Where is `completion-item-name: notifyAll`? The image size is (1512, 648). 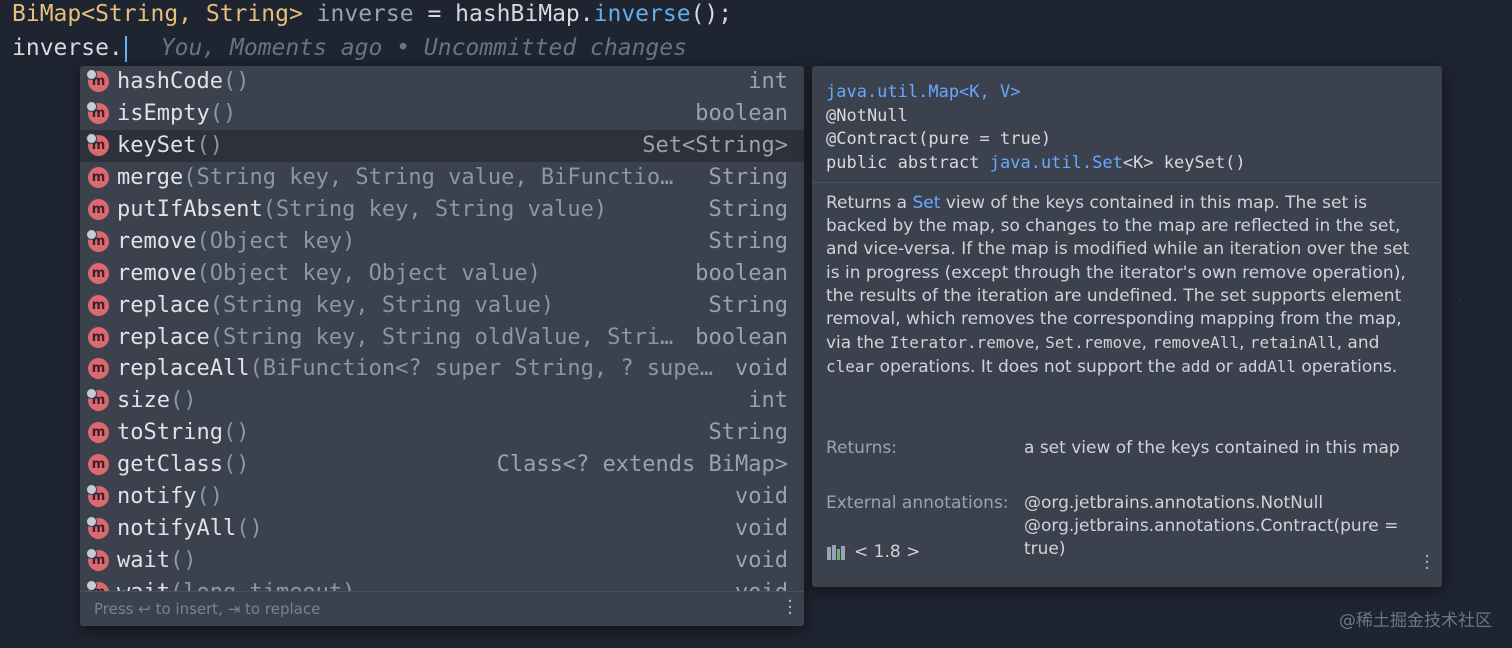 completion-item-name: notifyAll is located at coordinates (177, 528).